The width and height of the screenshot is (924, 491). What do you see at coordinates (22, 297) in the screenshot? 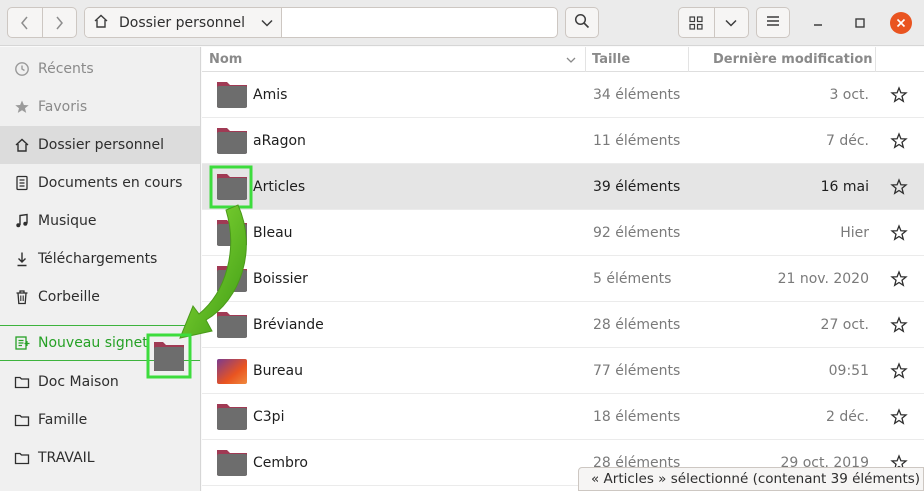
I see `trash-icon` at bounding box center [22, 297].